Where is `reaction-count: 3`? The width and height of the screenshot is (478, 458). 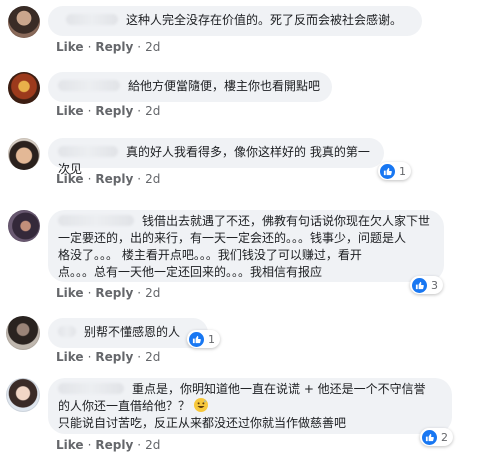
reaction-count: 3 is located at coordinates (426, 285).